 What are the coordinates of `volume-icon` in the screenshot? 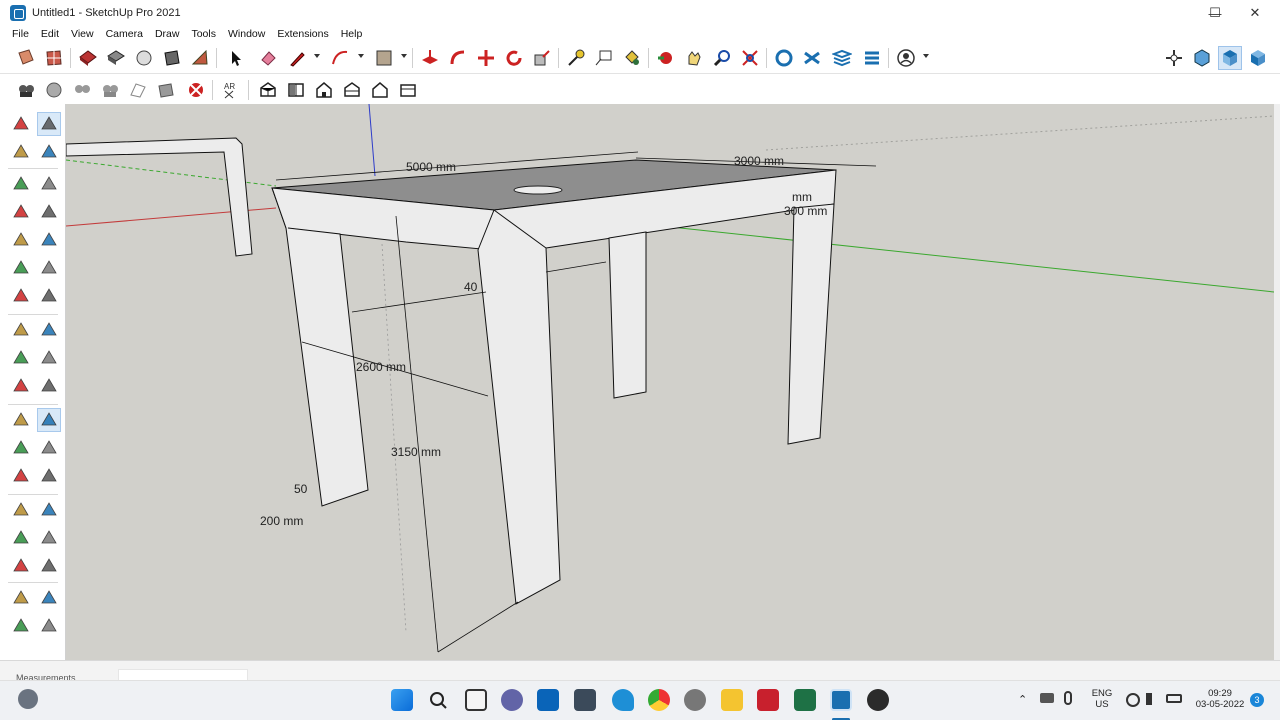 It's located at (1152, 699).